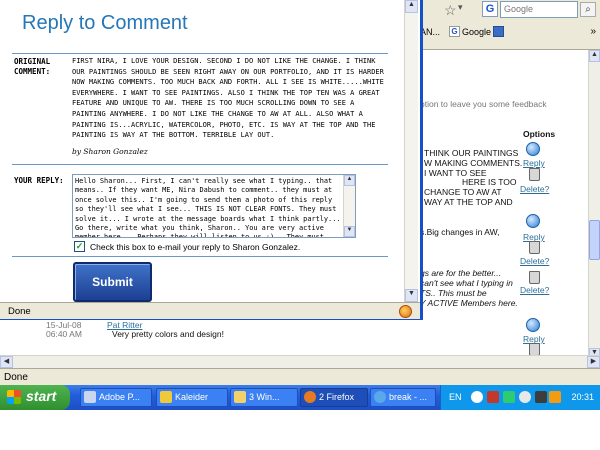 The image size is (600, 450). Describe the element at coordinates (39, 180) in the screenshot. I see `your-reply-label: YOUR REPLY:` at that location.